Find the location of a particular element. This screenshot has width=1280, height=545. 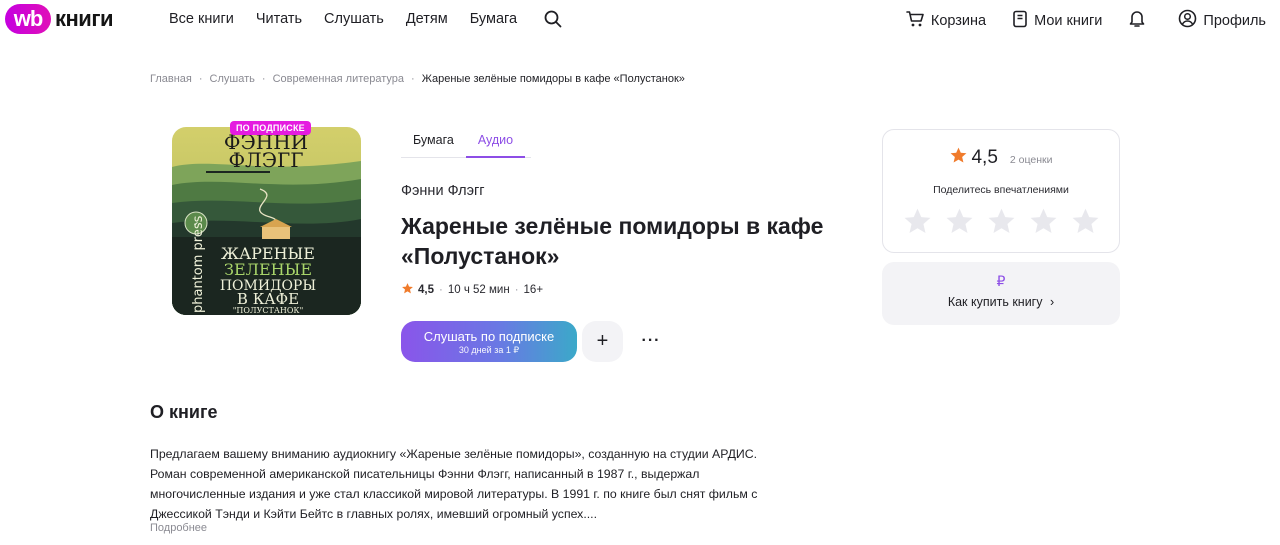

notifications-button is located at coordinates (1140, 20).